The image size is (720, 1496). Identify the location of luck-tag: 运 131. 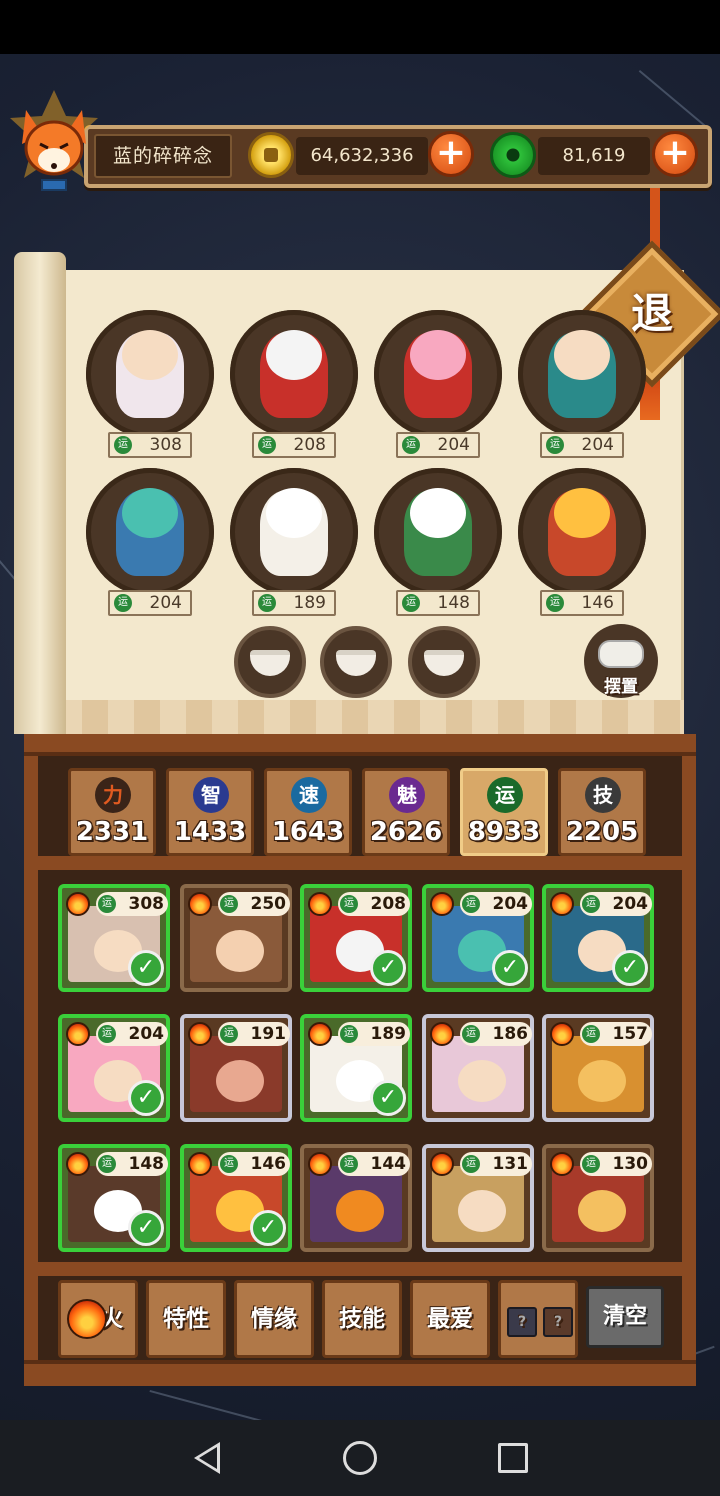
(496, 1164).